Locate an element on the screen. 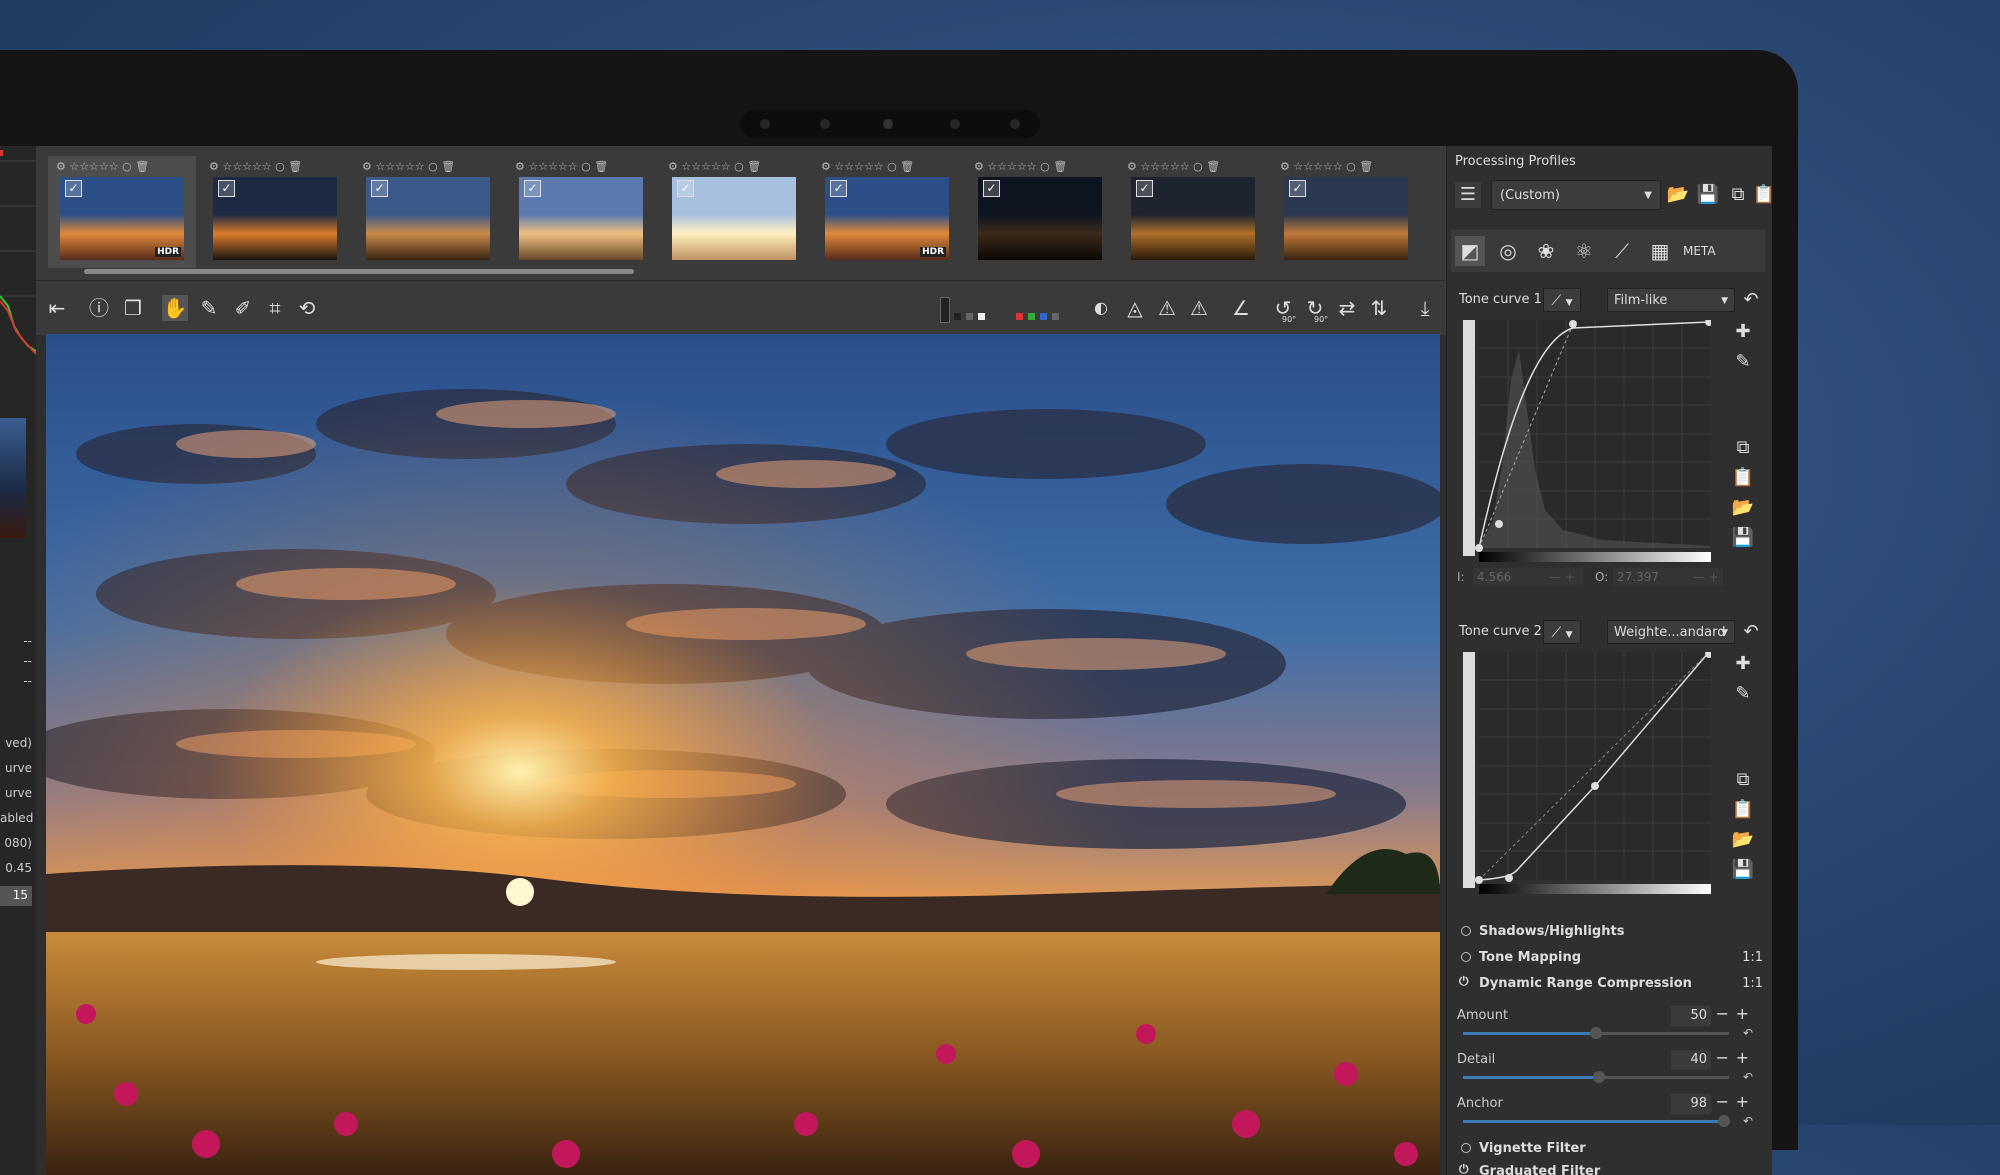 Image resolution: width=2000 pixels, height=1175 pixels. shadow-clip-icon: ◬ is located at coordinates (1135, 308).